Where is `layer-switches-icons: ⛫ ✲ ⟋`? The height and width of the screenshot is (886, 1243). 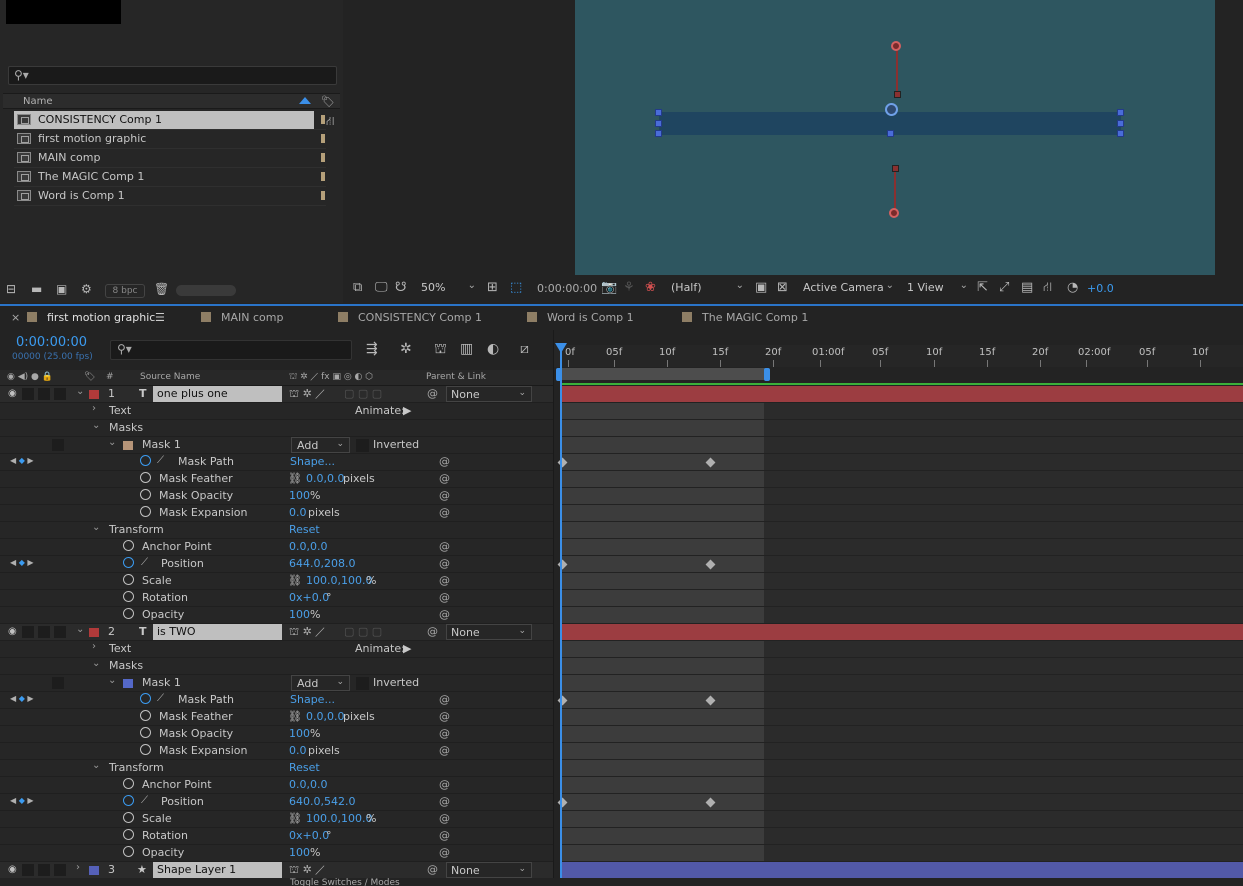 layer-switches-icons: ⛫ ✲ ⟋ is located at coordinates (307, 870).